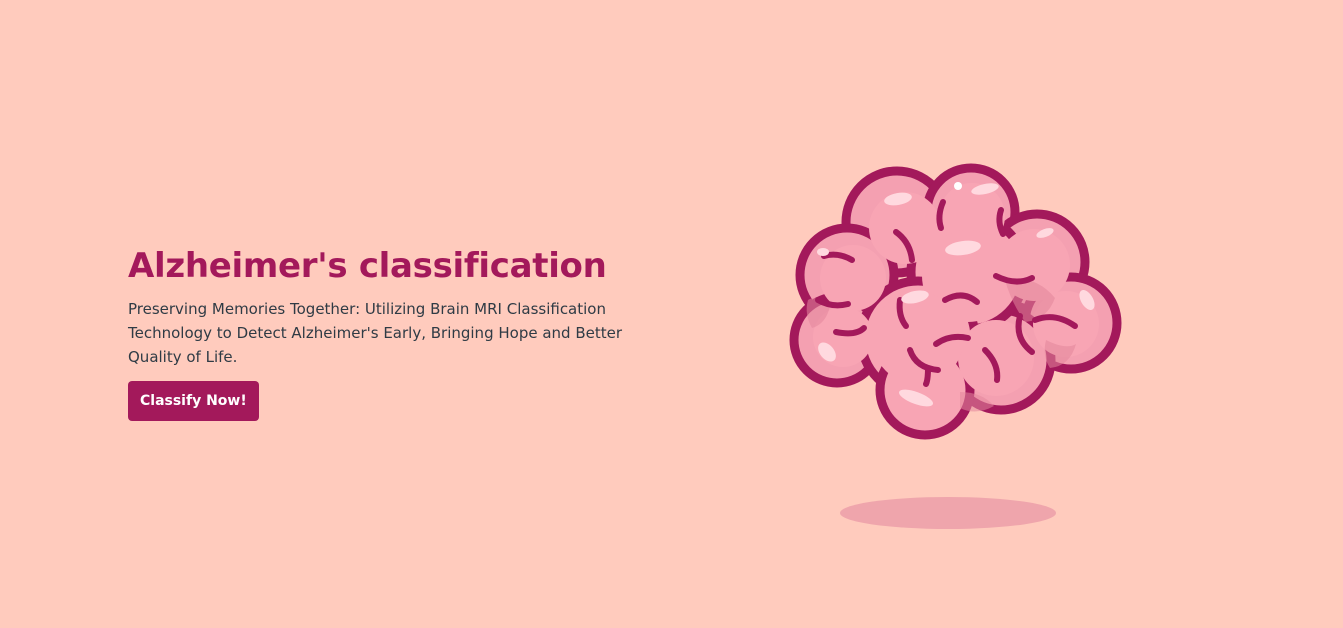 The width and height of the screenshot is (1343, 628). Describe the element at coordinates (193, 401) in the screenshot. I see `classify-now-button: Classify Now!` at that location.